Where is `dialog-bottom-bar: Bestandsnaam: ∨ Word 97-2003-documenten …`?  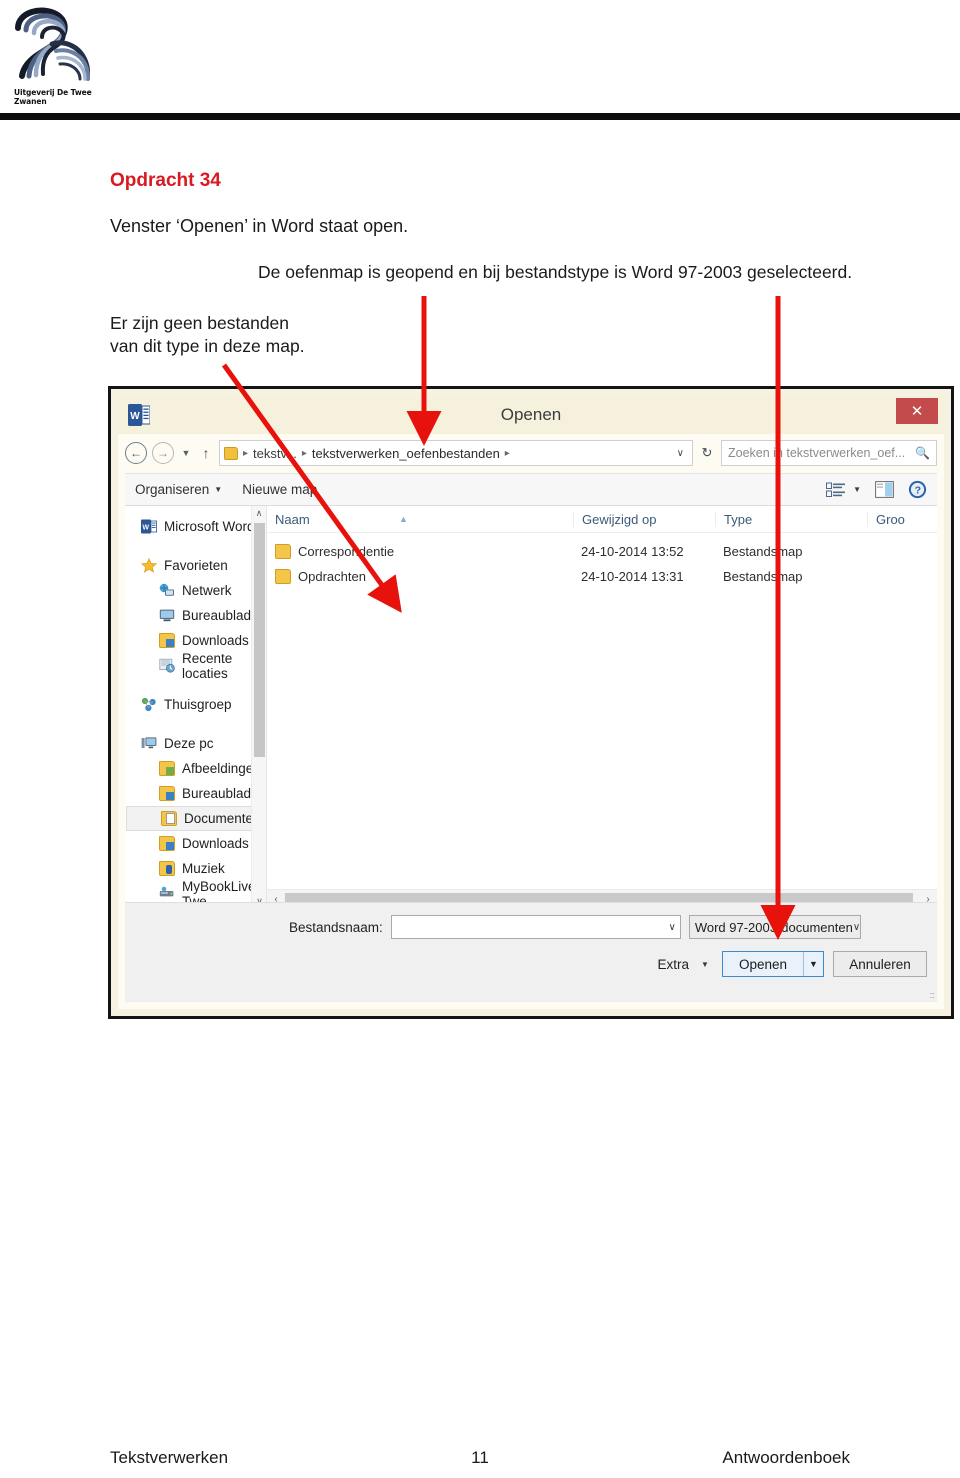
dialog-bottom-bar: Bestandsnaam: ∨ Word 97-2003-documenten … is located at coordinates (531, 952).